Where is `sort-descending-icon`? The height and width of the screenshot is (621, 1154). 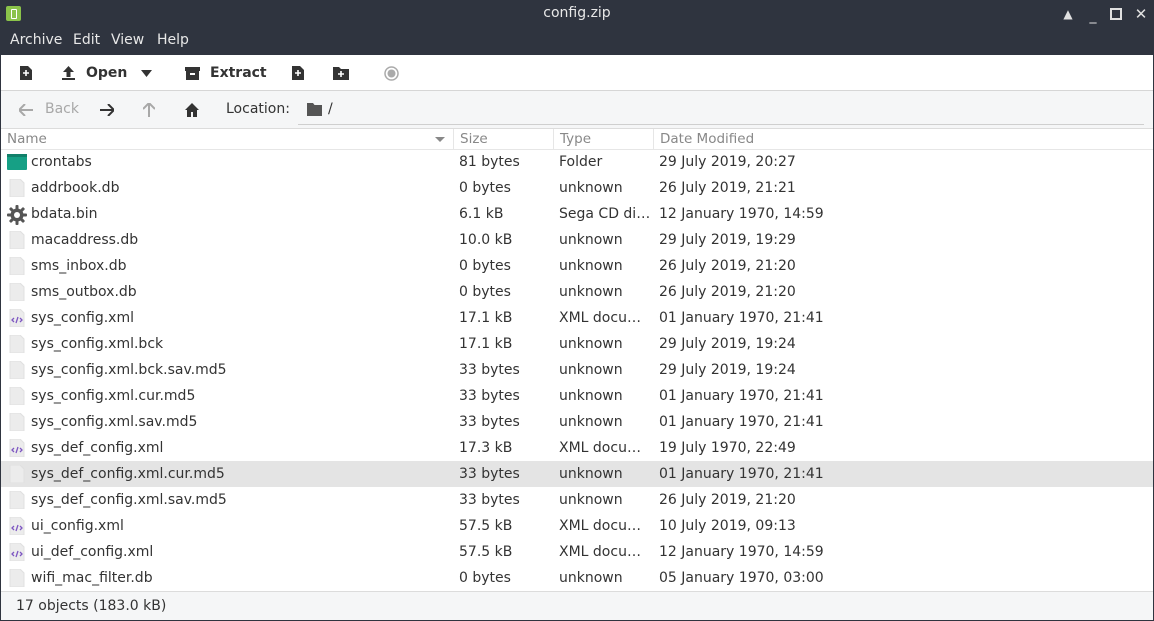
sort-descending-icon is located at coordinates (440, 139).